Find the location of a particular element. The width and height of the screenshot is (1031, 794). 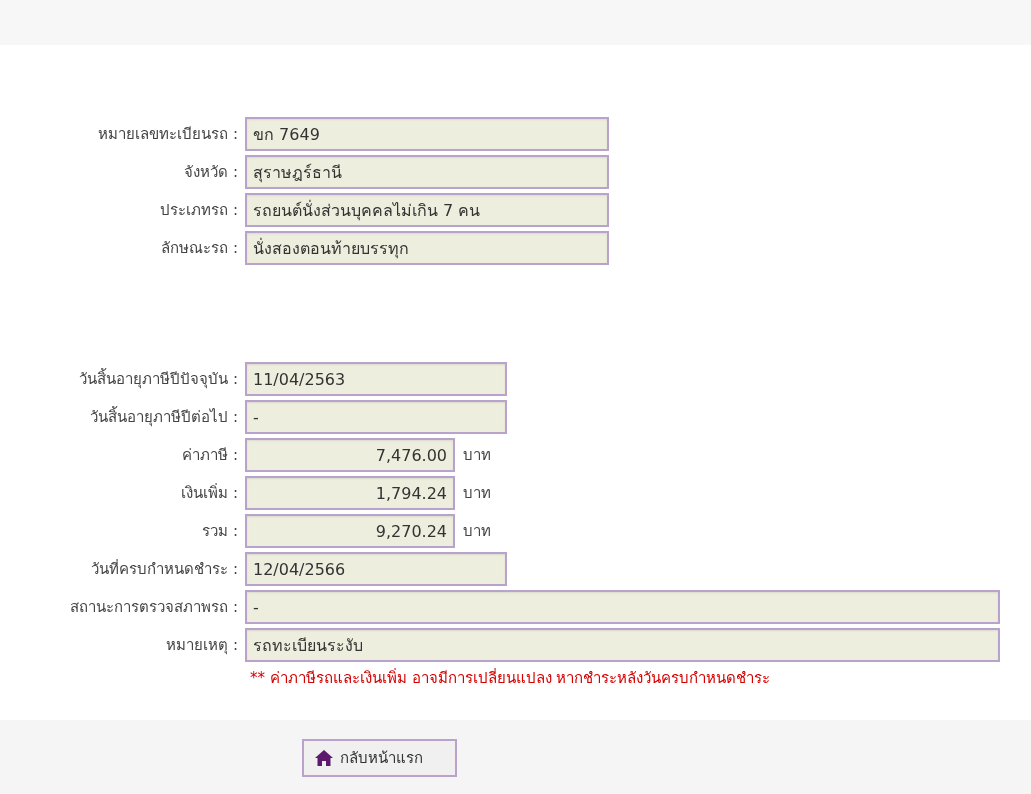

input-field: ขก 7649 is located at coordinates (427, 134).